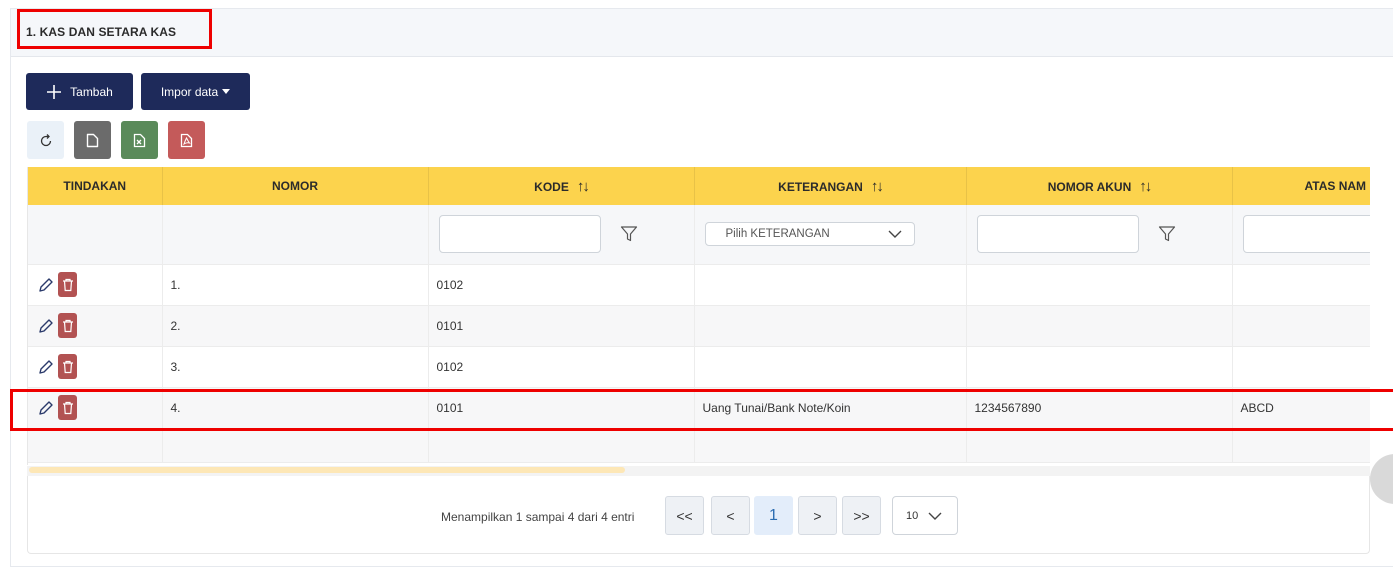 Image resolution: width=1393 pixels, height=567 pixels. What do you see at coordinates (702, 33) in the screenshot?
I see `panel-header: 1. KAS DAN SETARA KAS` at bounding box center [702, 33].